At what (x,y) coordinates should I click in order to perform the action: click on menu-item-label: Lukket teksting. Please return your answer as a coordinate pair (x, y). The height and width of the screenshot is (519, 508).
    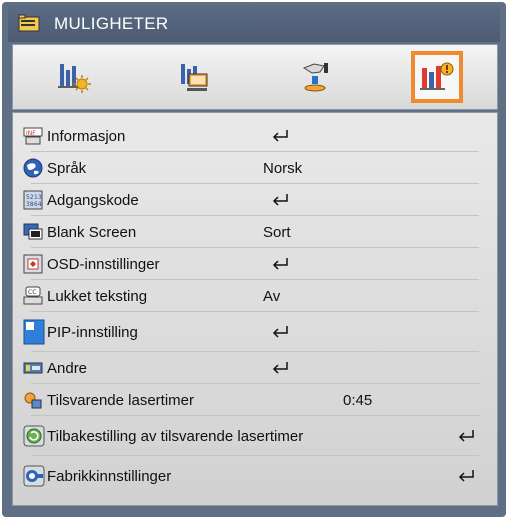
    Looking at the image, I should click on (97, 296).